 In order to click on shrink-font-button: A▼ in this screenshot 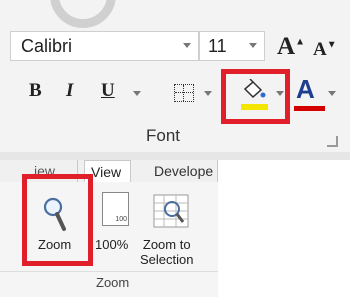, I will do `click(325, 50)`.